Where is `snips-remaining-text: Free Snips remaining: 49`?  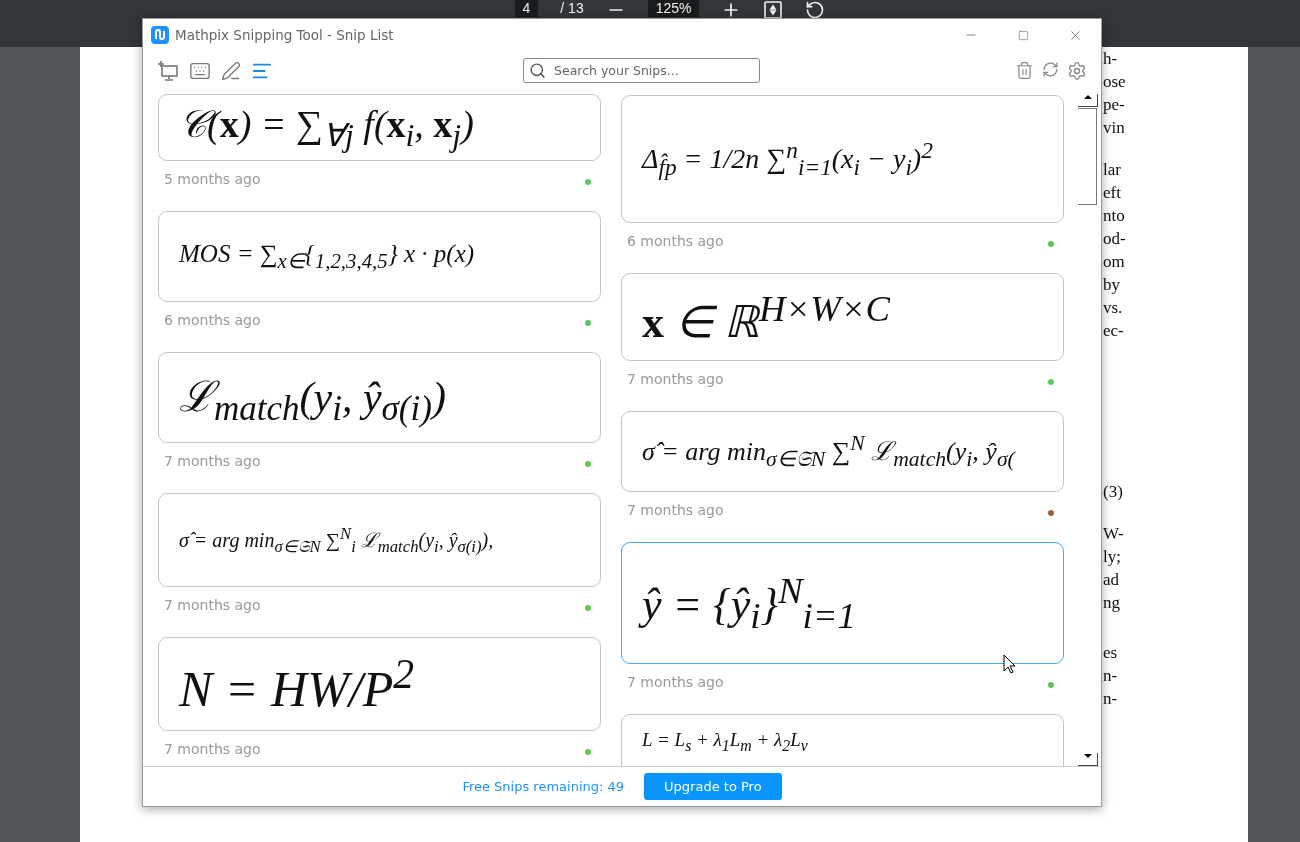
snips-remaining-text: Free Snips remaining: 49 is located at coordinates (543, 786).